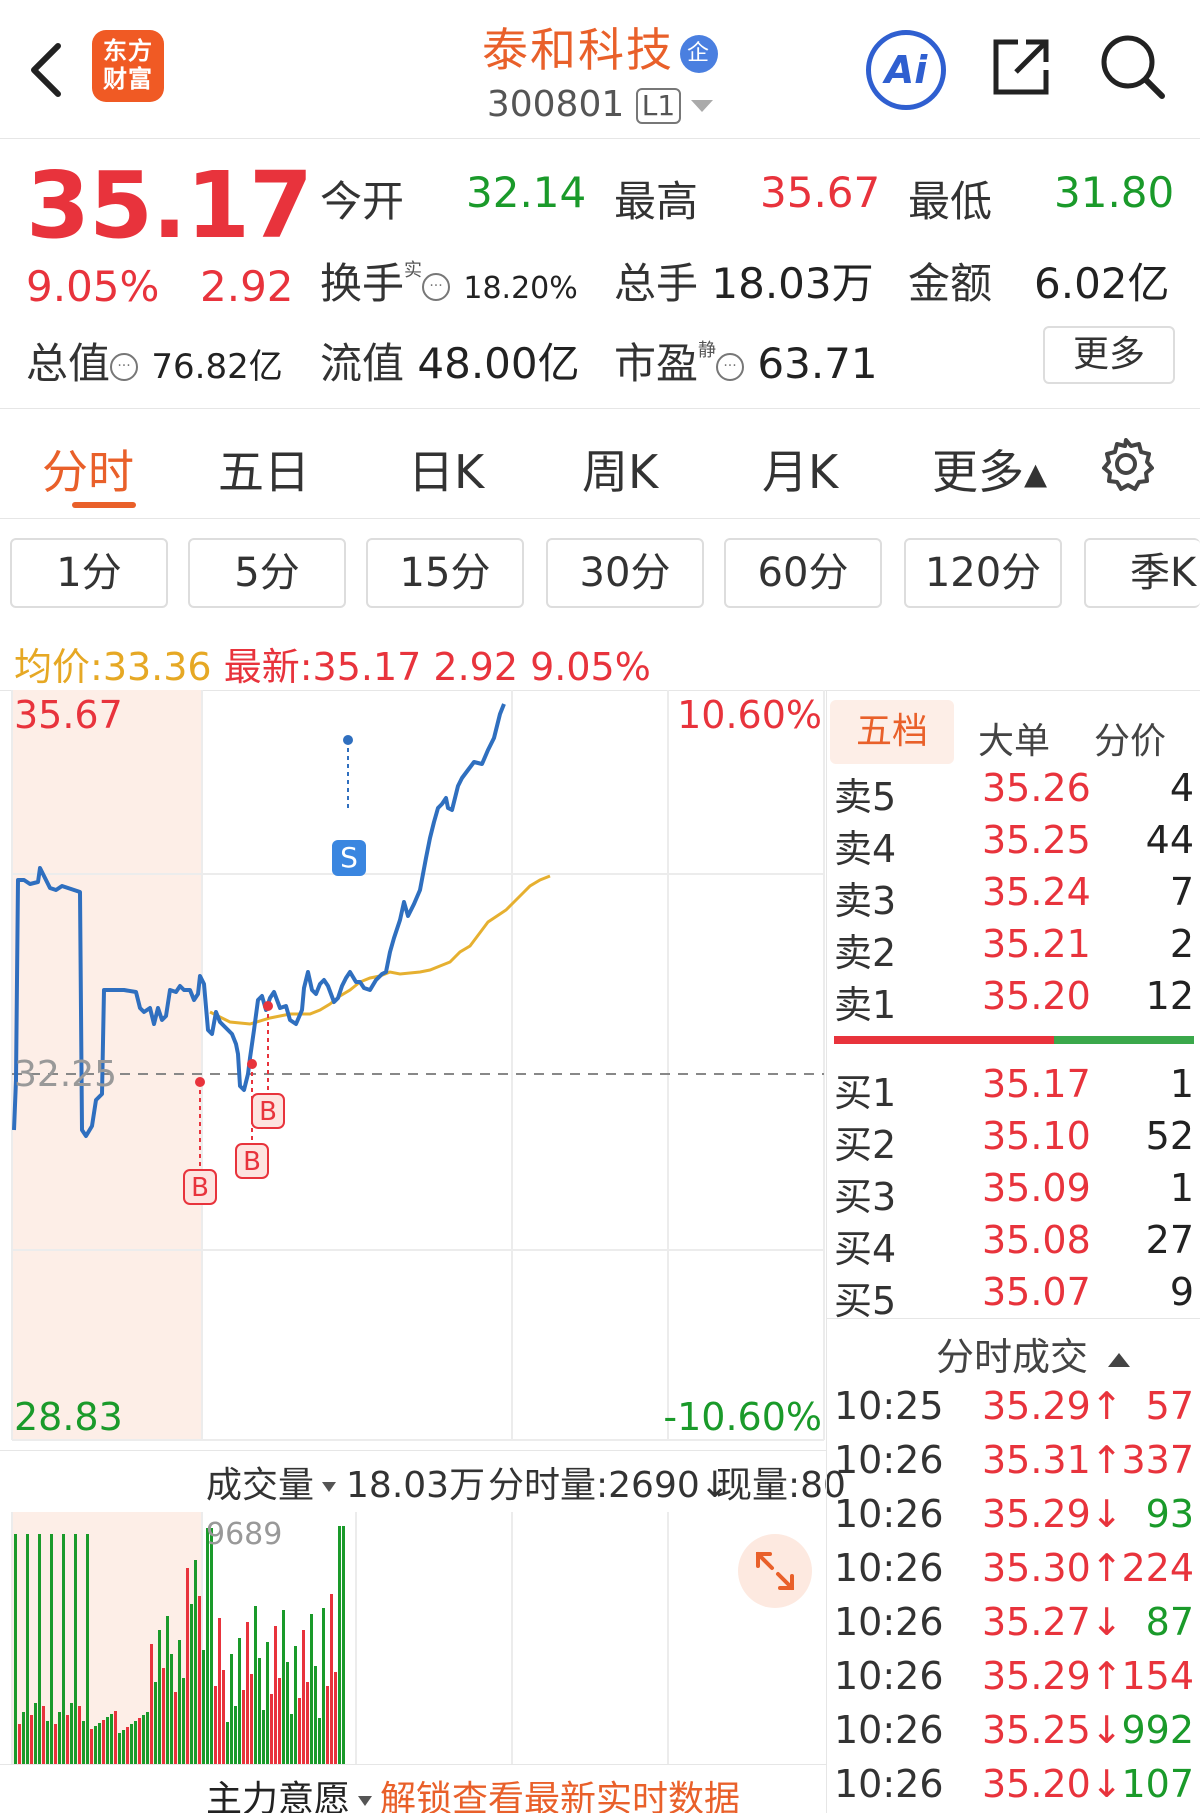 This screenshot has height=1813, width=1200. Describe the element at coordinates (746, 360) in the screenshot. I see `pe-row: 市盈静··· 63.71` at that location.